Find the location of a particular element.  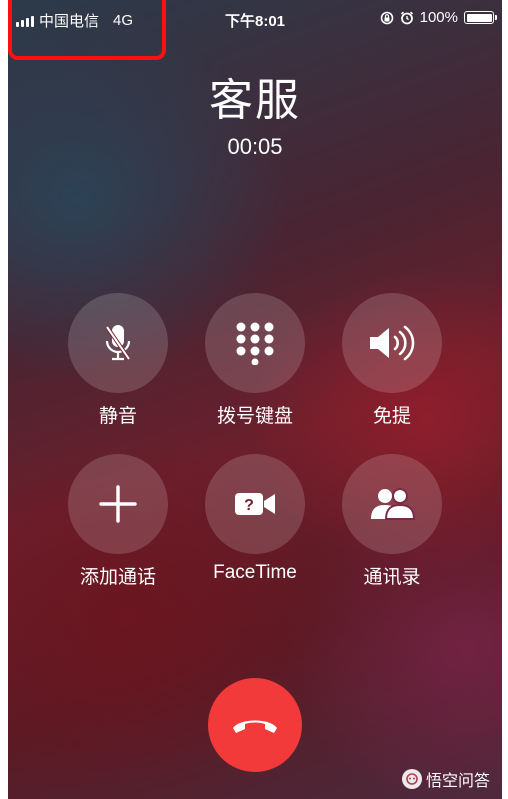

keypad-icon is located at coordinates (255, 343).